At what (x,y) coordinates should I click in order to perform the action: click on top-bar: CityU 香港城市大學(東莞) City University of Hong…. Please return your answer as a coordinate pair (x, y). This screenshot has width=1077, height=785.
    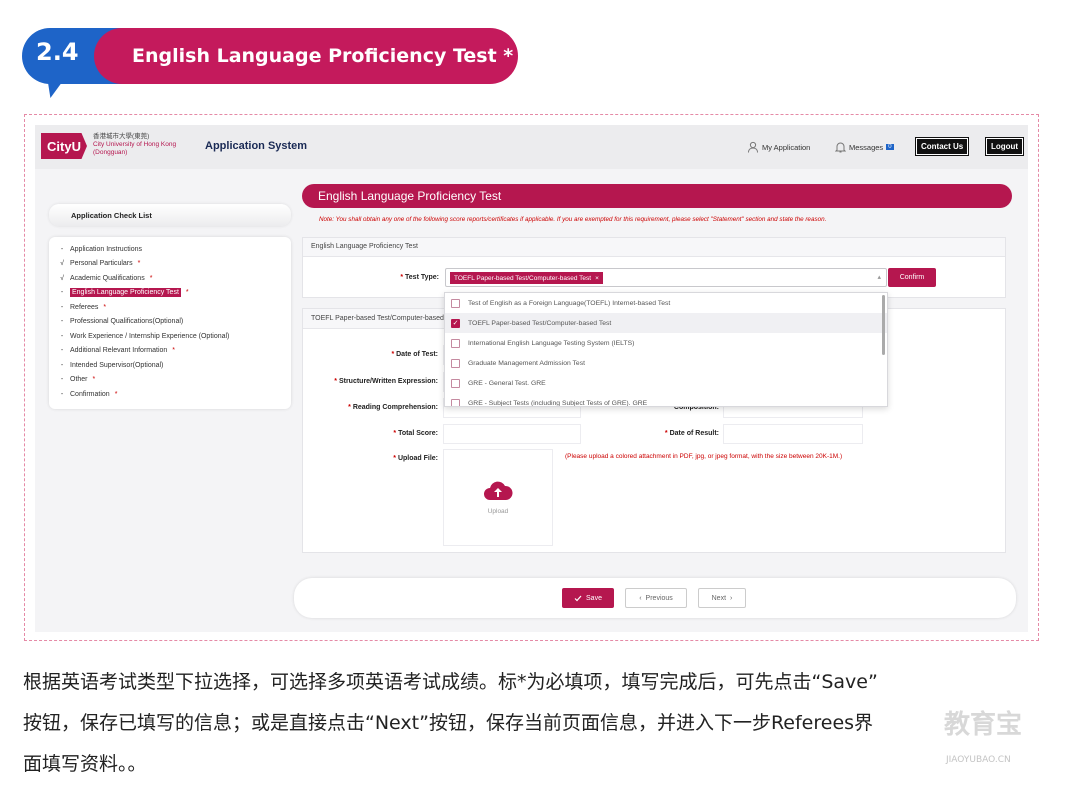
    Looking at the image, I should click on (531, 147).